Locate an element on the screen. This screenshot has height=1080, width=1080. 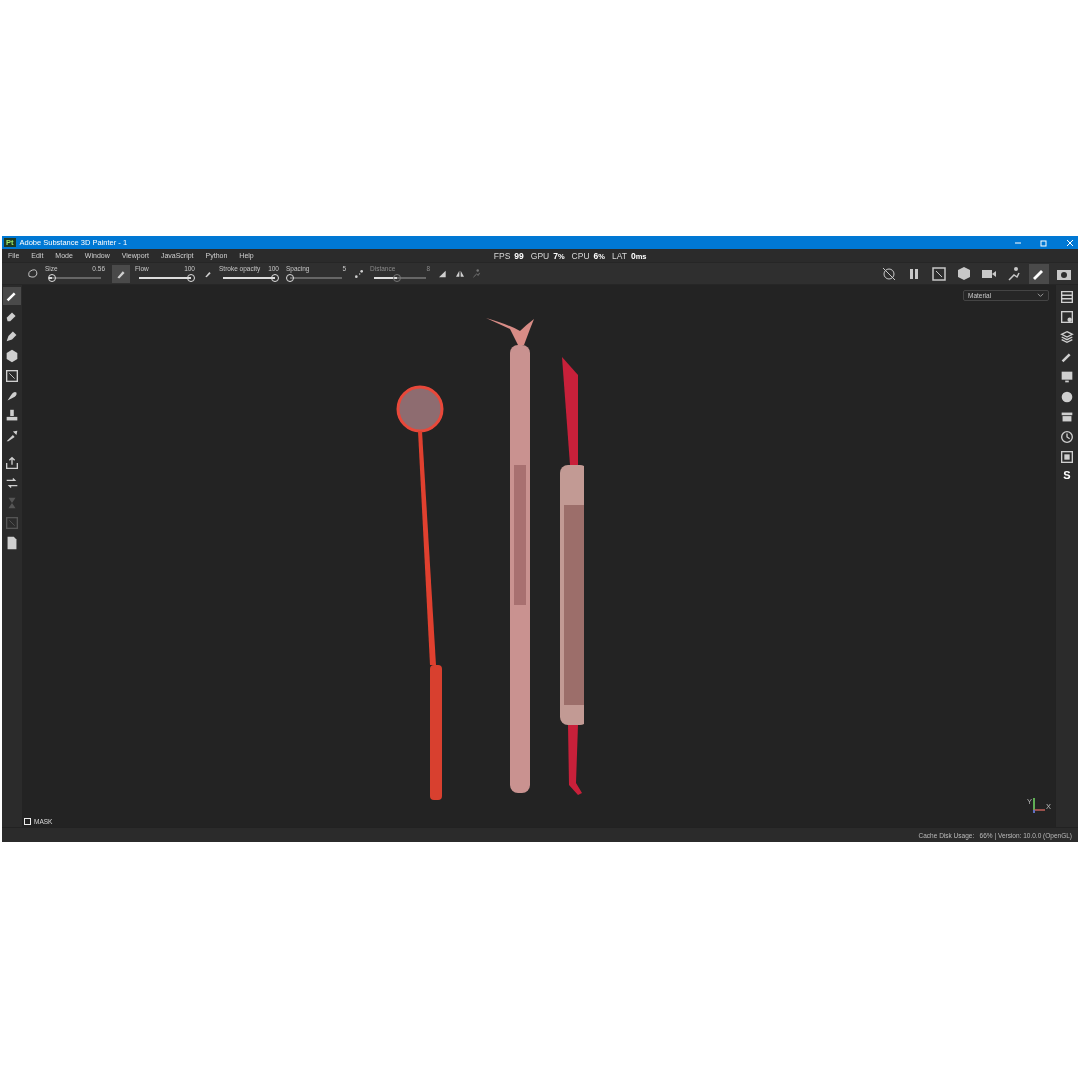
lazy-mouse-icon is located at coordinates (359, 273).